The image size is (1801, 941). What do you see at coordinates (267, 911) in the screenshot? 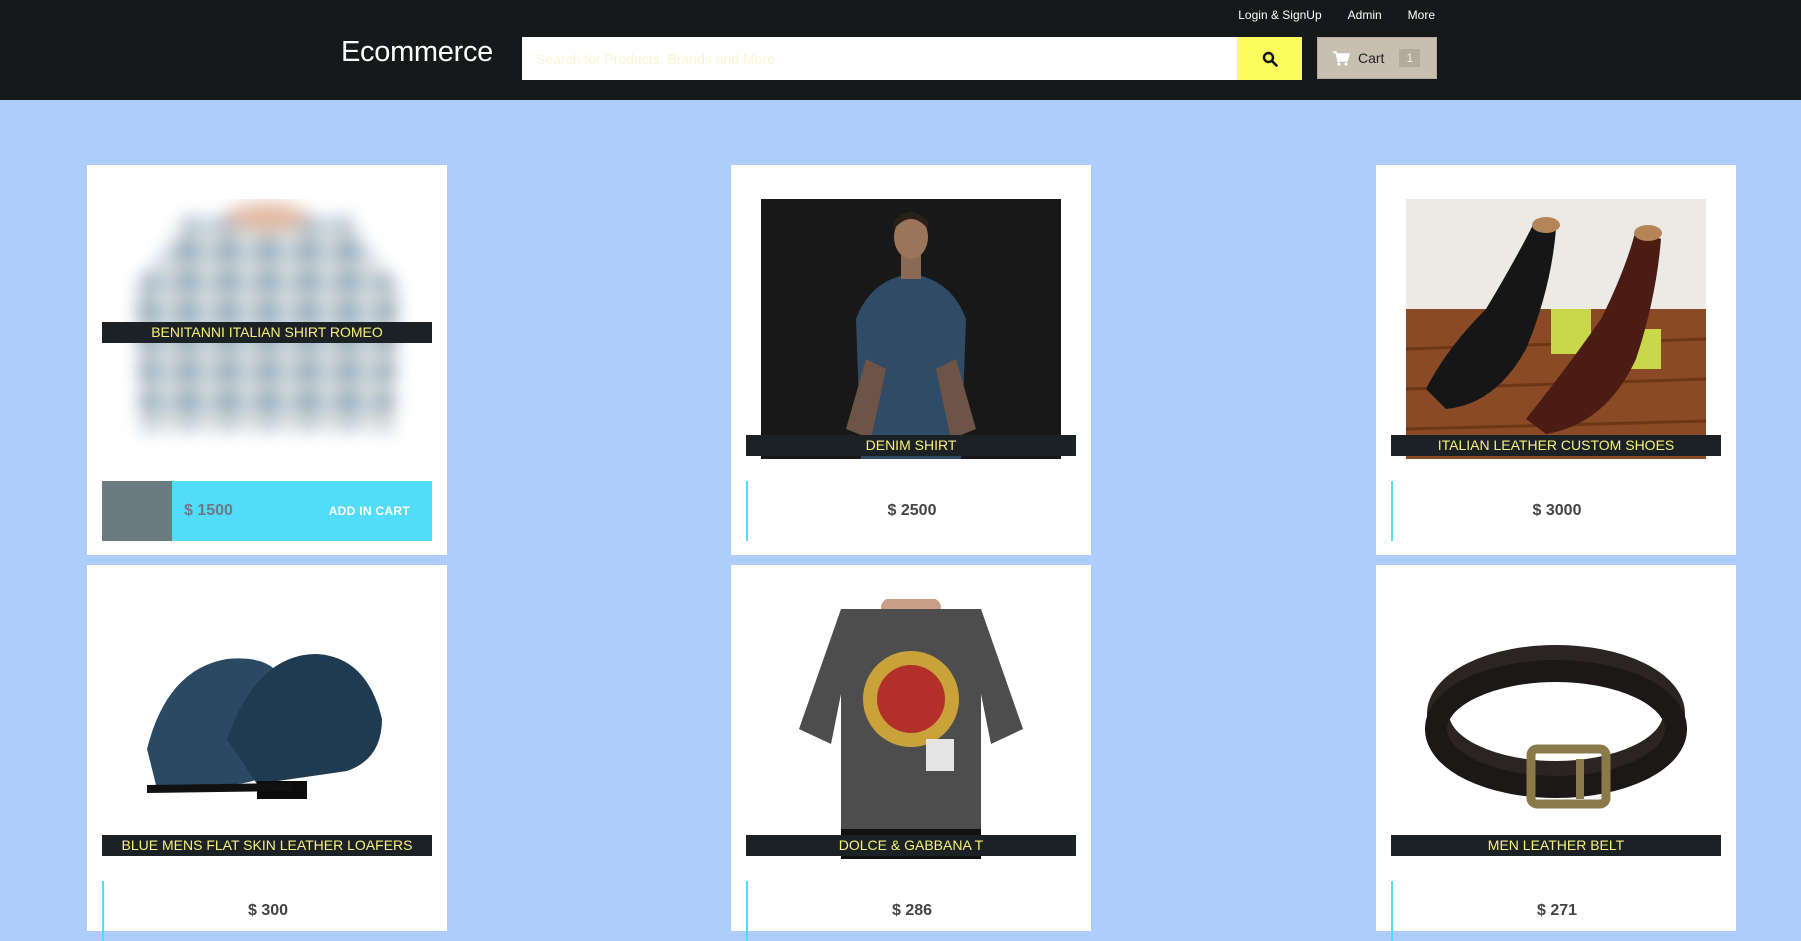
I see `product-price: $ 300` at bounding box center [267, 911].